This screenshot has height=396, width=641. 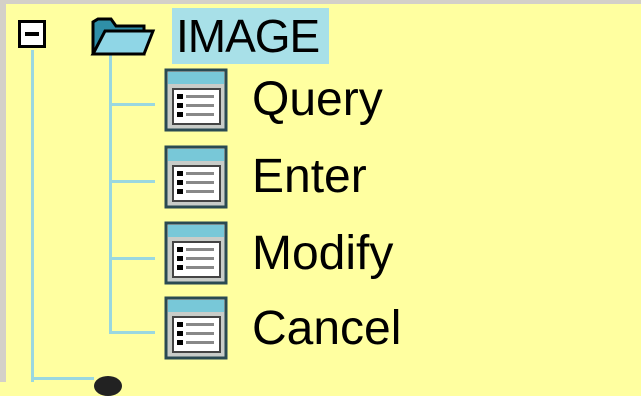 What do you see at coordinates (132, 258) in the screenshot?
I see `tree-line-child-modify` at bounding box center [132, 258].